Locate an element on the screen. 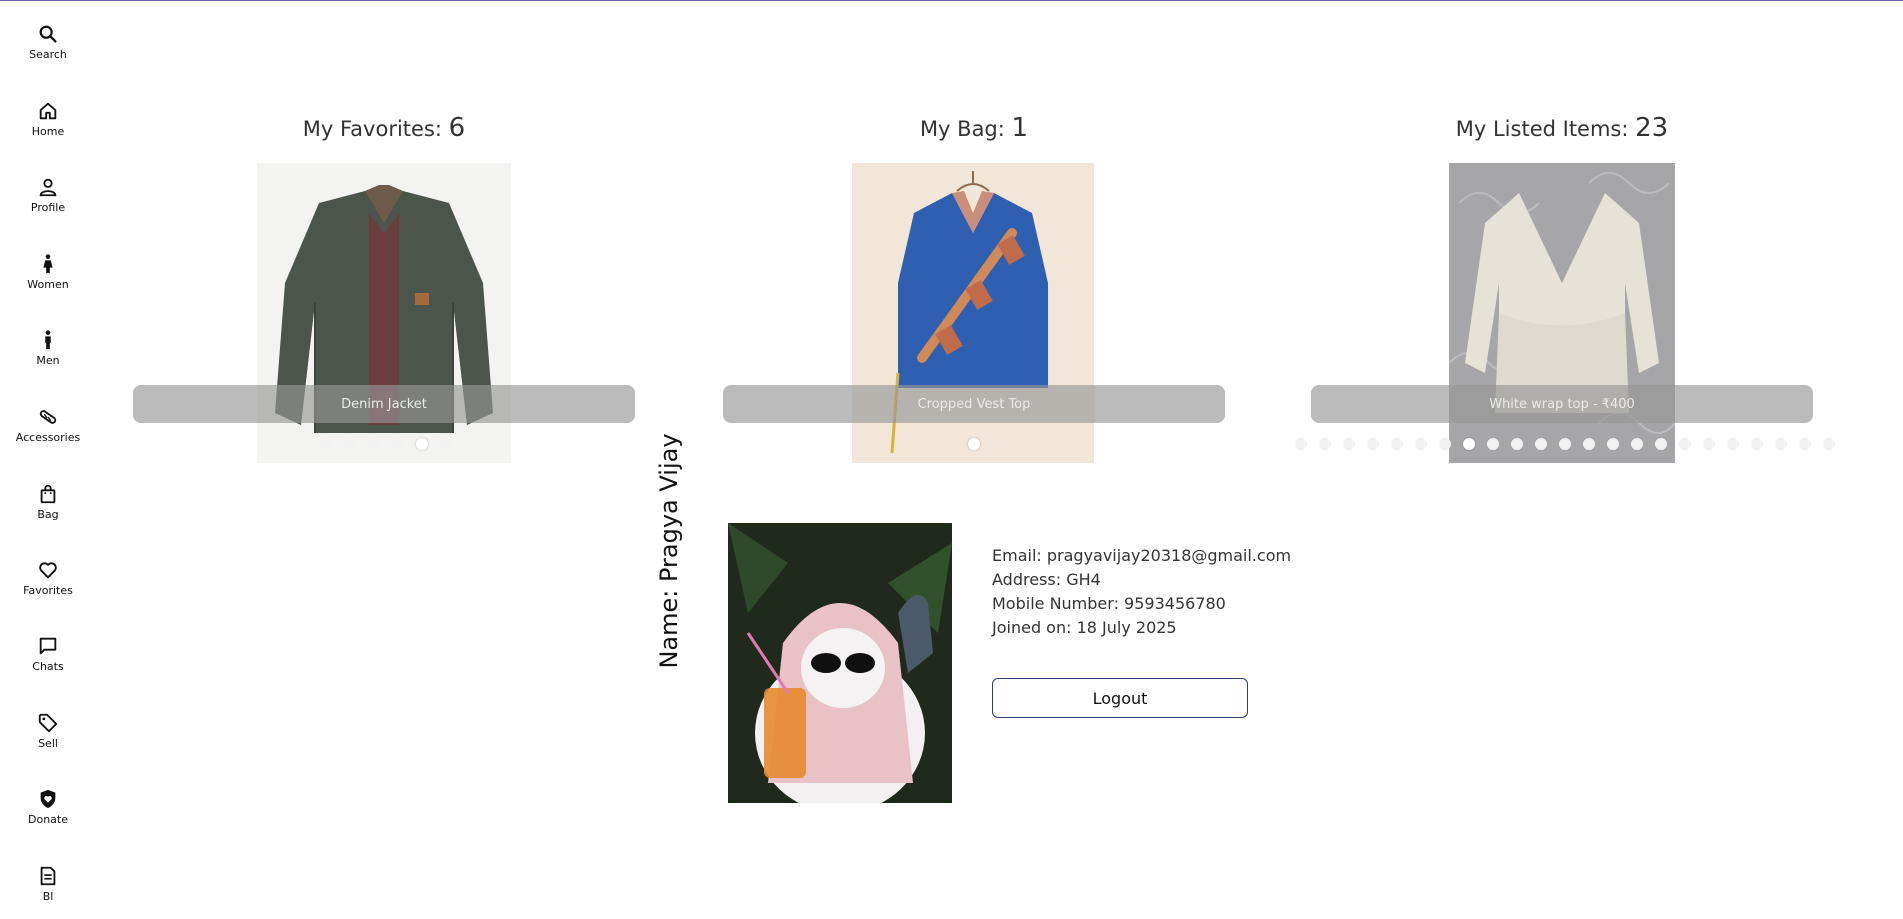 The image size is (1903, 919). sidebar-item-search: Search is located at coordinates (48, 48).